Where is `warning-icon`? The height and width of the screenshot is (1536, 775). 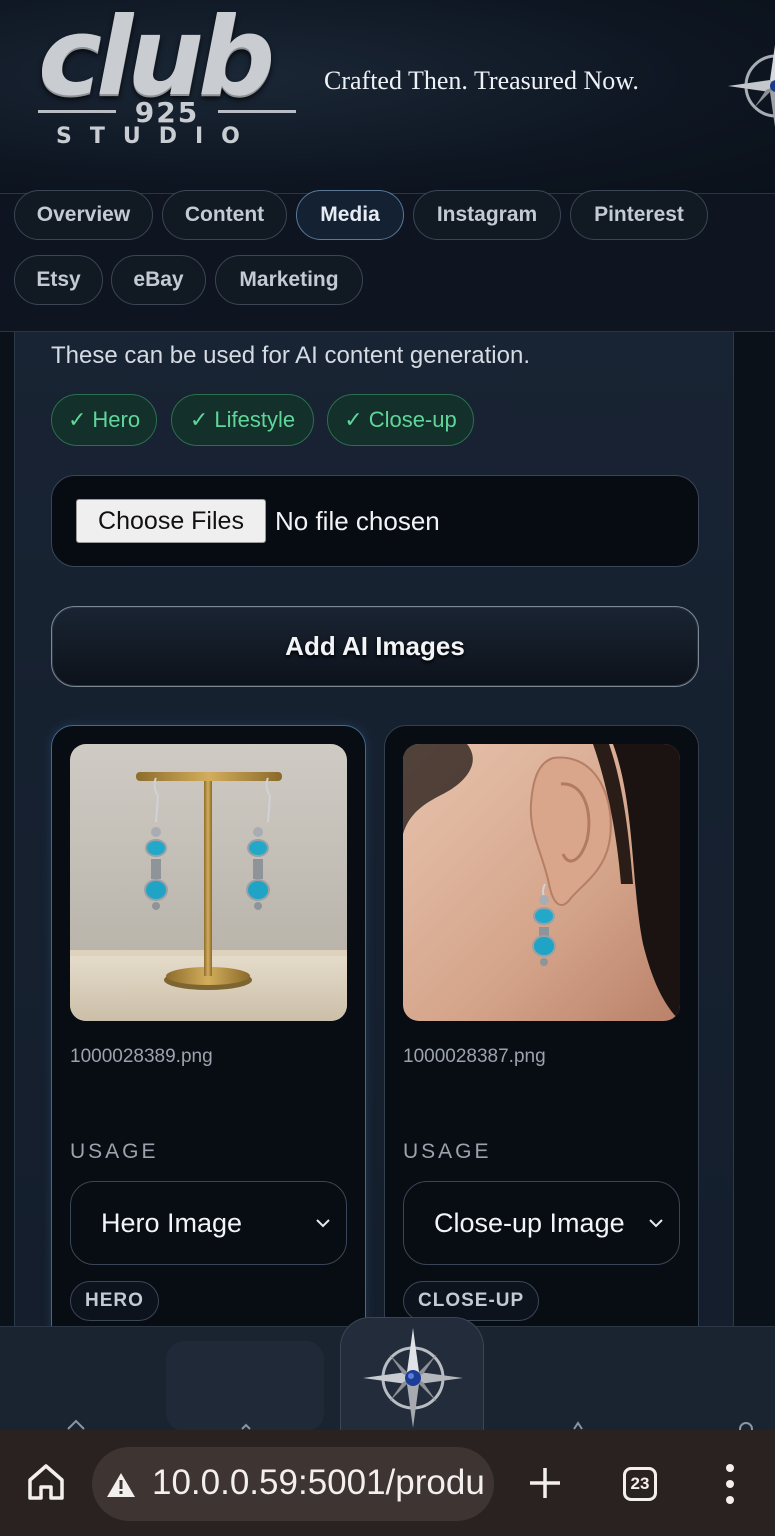
warning-icon is located at coordinates (121, 1484).